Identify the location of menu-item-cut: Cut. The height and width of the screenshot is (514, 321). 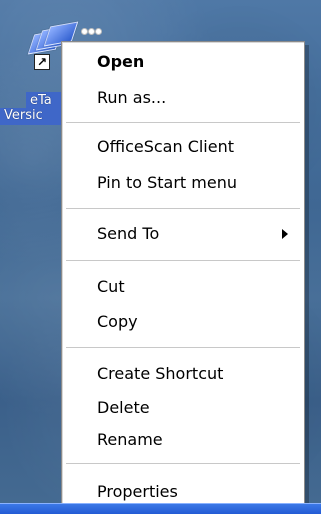
(192, 287).